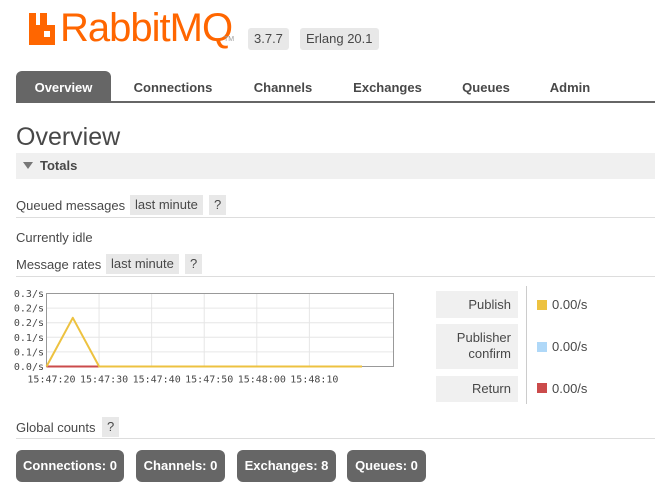 Image resolution: width=655 pixels, height=492 pixels. Describe the element at coordinates (58, 165) in the screenshot. I see `totals-section-label: Totals` at that location.